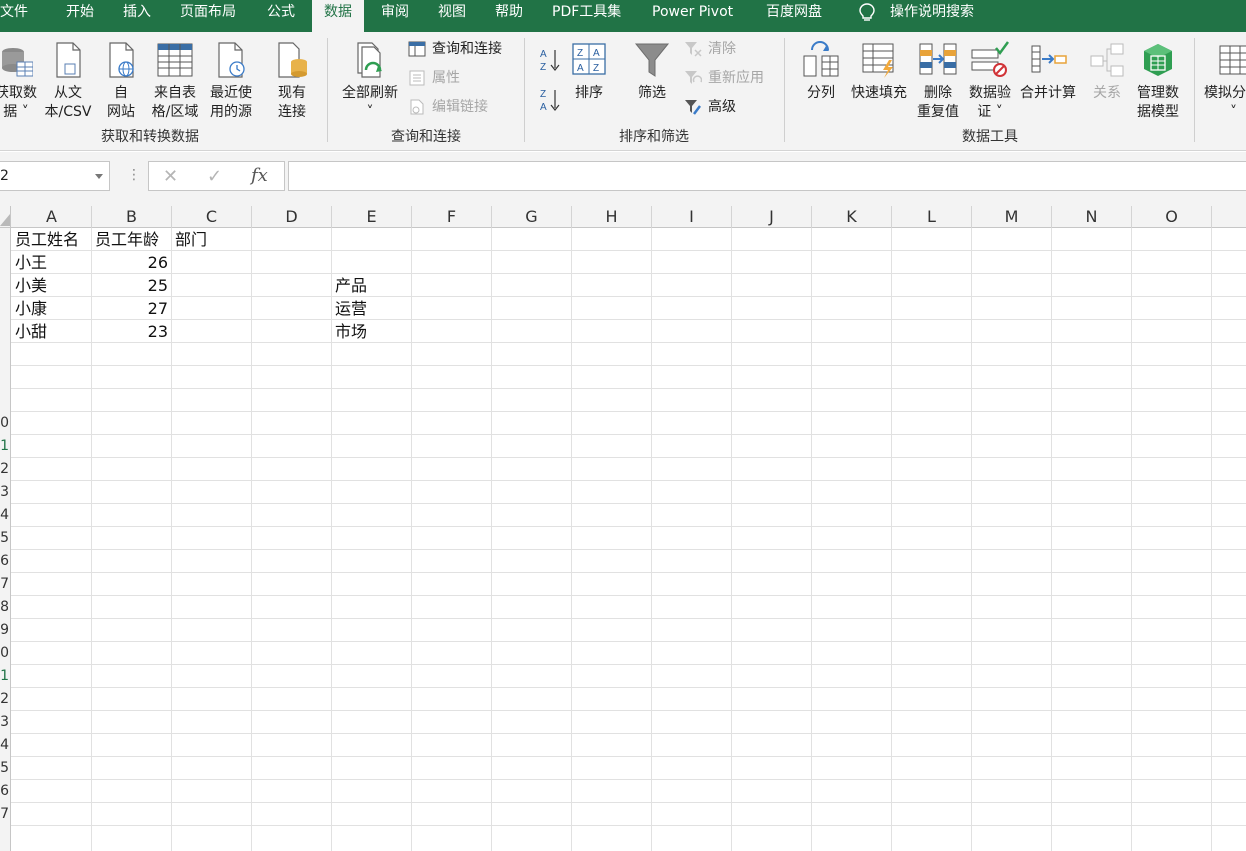  I want to click on row-header: 8, so click(4, 607).